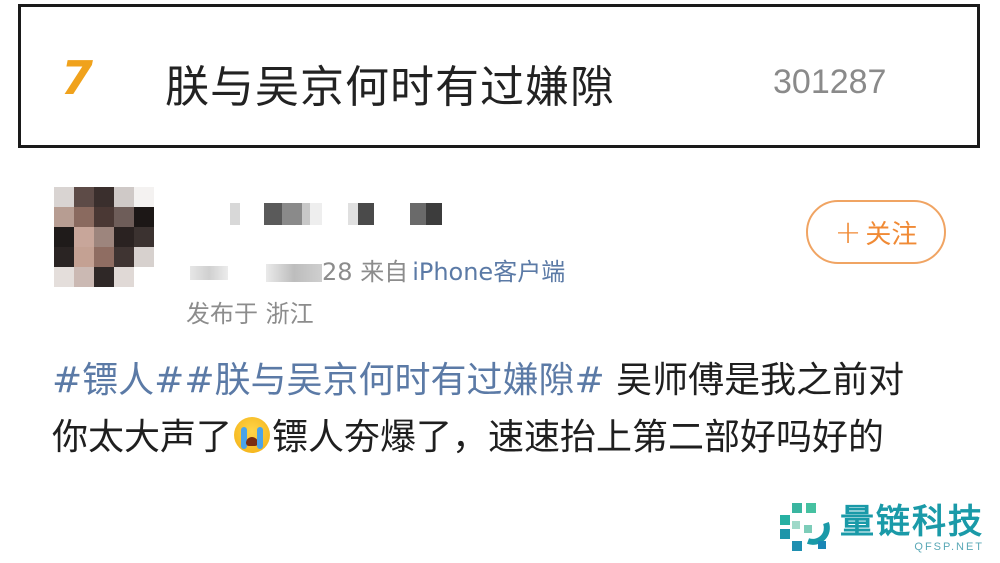 Image resolution: width=1000 pixels, height=563 pixels. What do you see at coordinates (578, 437) in the screenshot?
I see `post-text-part-2: 镖人夯爆了，速速抬上第二部好吗好的` at bounding box center [578, 437].